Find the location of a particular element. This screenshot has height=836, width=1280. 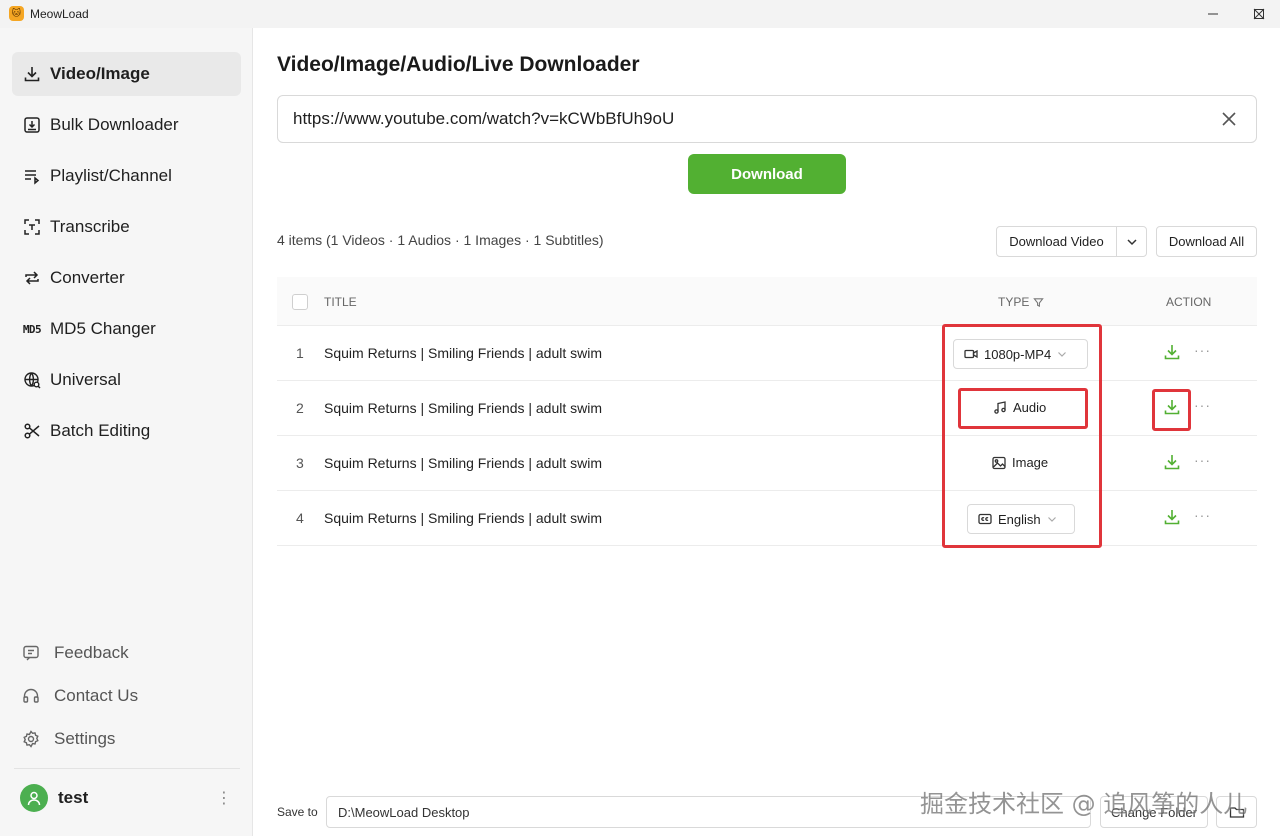

cc-icon is located at coordinates (985, 519).